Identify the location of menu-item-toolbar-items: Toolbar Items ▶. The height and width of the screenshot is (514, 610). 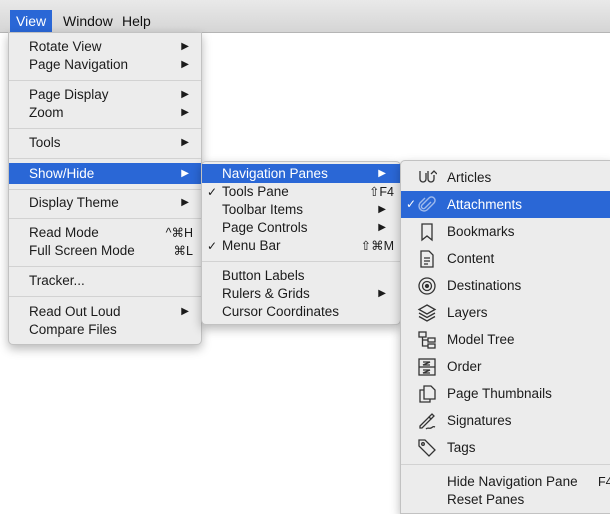
(301, 210).